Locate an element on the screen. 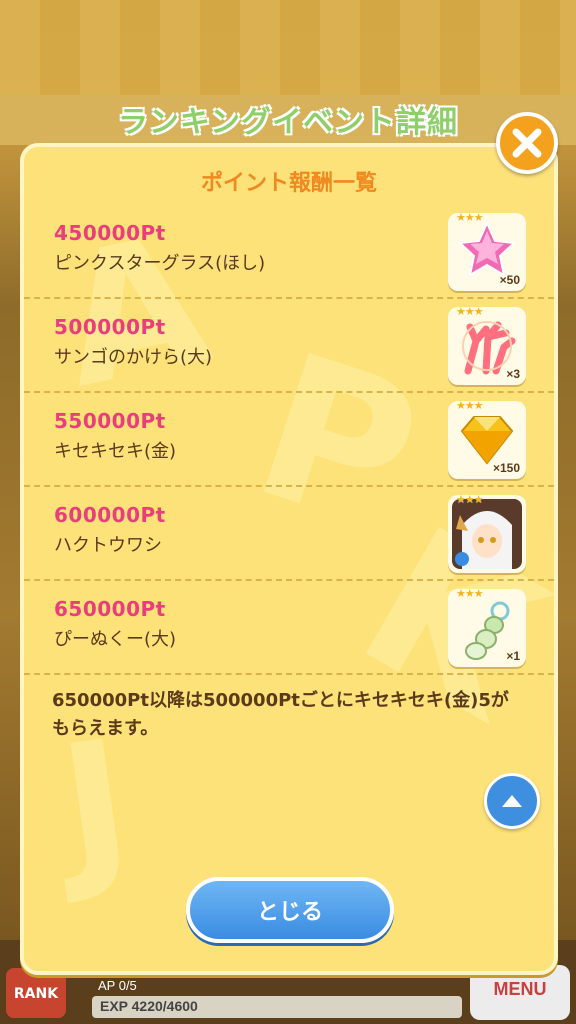 The image size is (576, 1024). reward-row: 600000Pt ハクトウワシ ★★★ is located at coordinates (289, 534).